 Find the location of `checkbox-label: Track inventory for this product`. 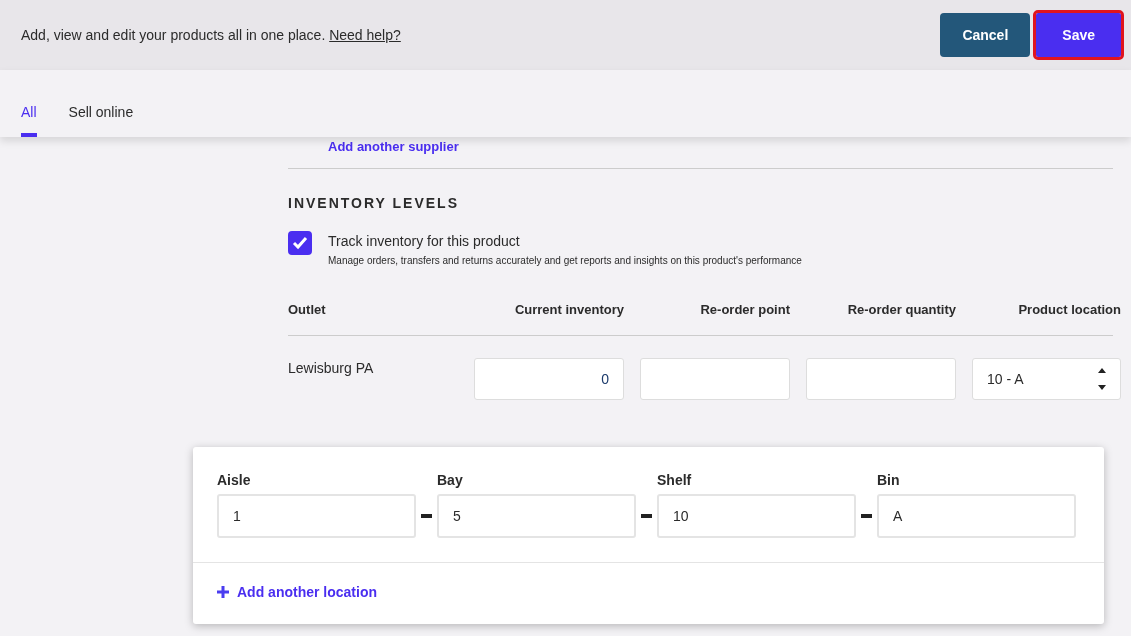

checkbox-label: Track inventory for this product is located at coordinates (424, 241).